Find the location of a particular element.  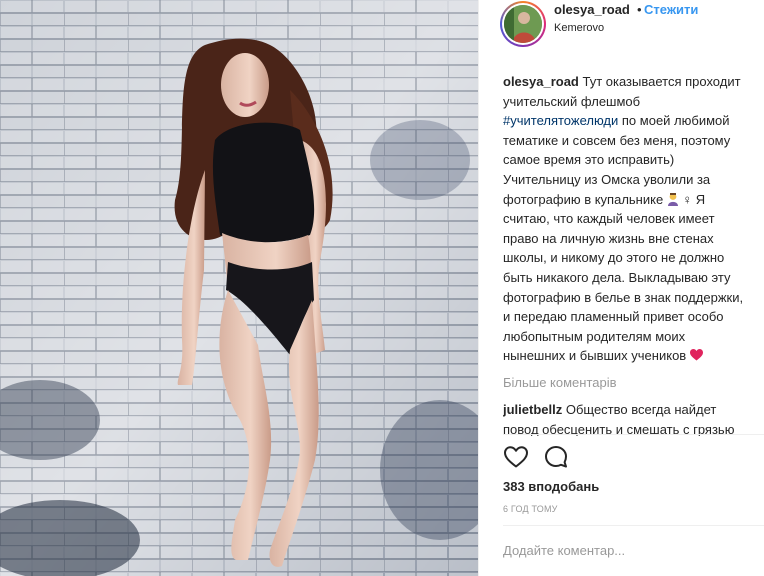

avatar-image-icon is located at coordinates (523, 24).